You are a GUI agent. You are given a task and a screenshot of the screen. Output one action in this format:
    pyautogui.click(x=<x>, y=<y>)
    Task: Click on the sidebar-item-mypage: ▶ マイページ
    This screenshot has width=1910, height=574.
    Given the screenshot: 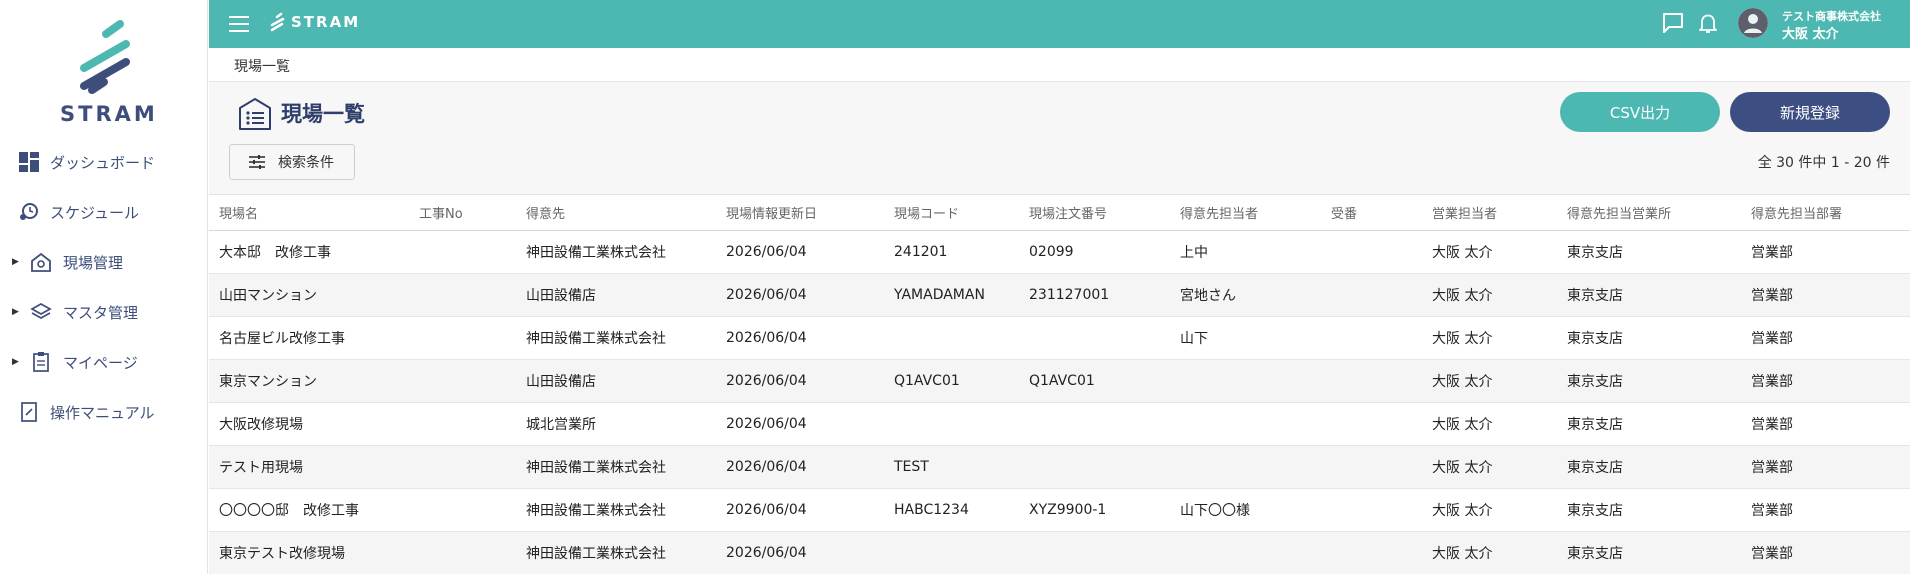 What is the action you would take?
    pyautogui.click(x=104, y=362)
    